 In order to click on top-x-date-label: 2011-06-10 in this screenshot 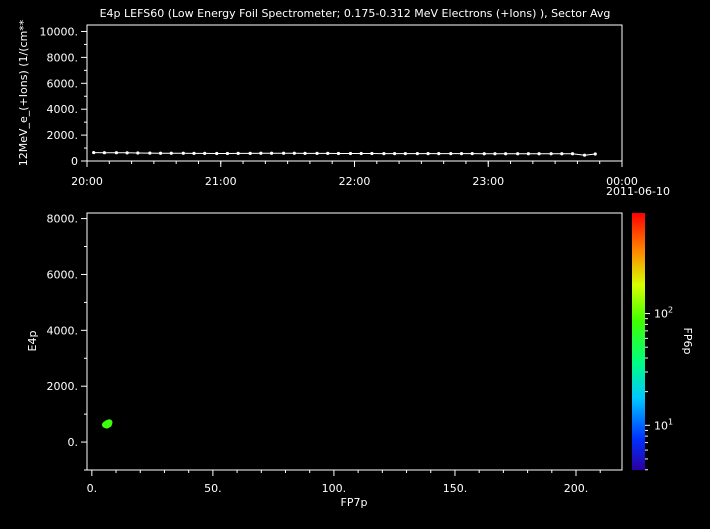, I will do `click(638, 191)`.